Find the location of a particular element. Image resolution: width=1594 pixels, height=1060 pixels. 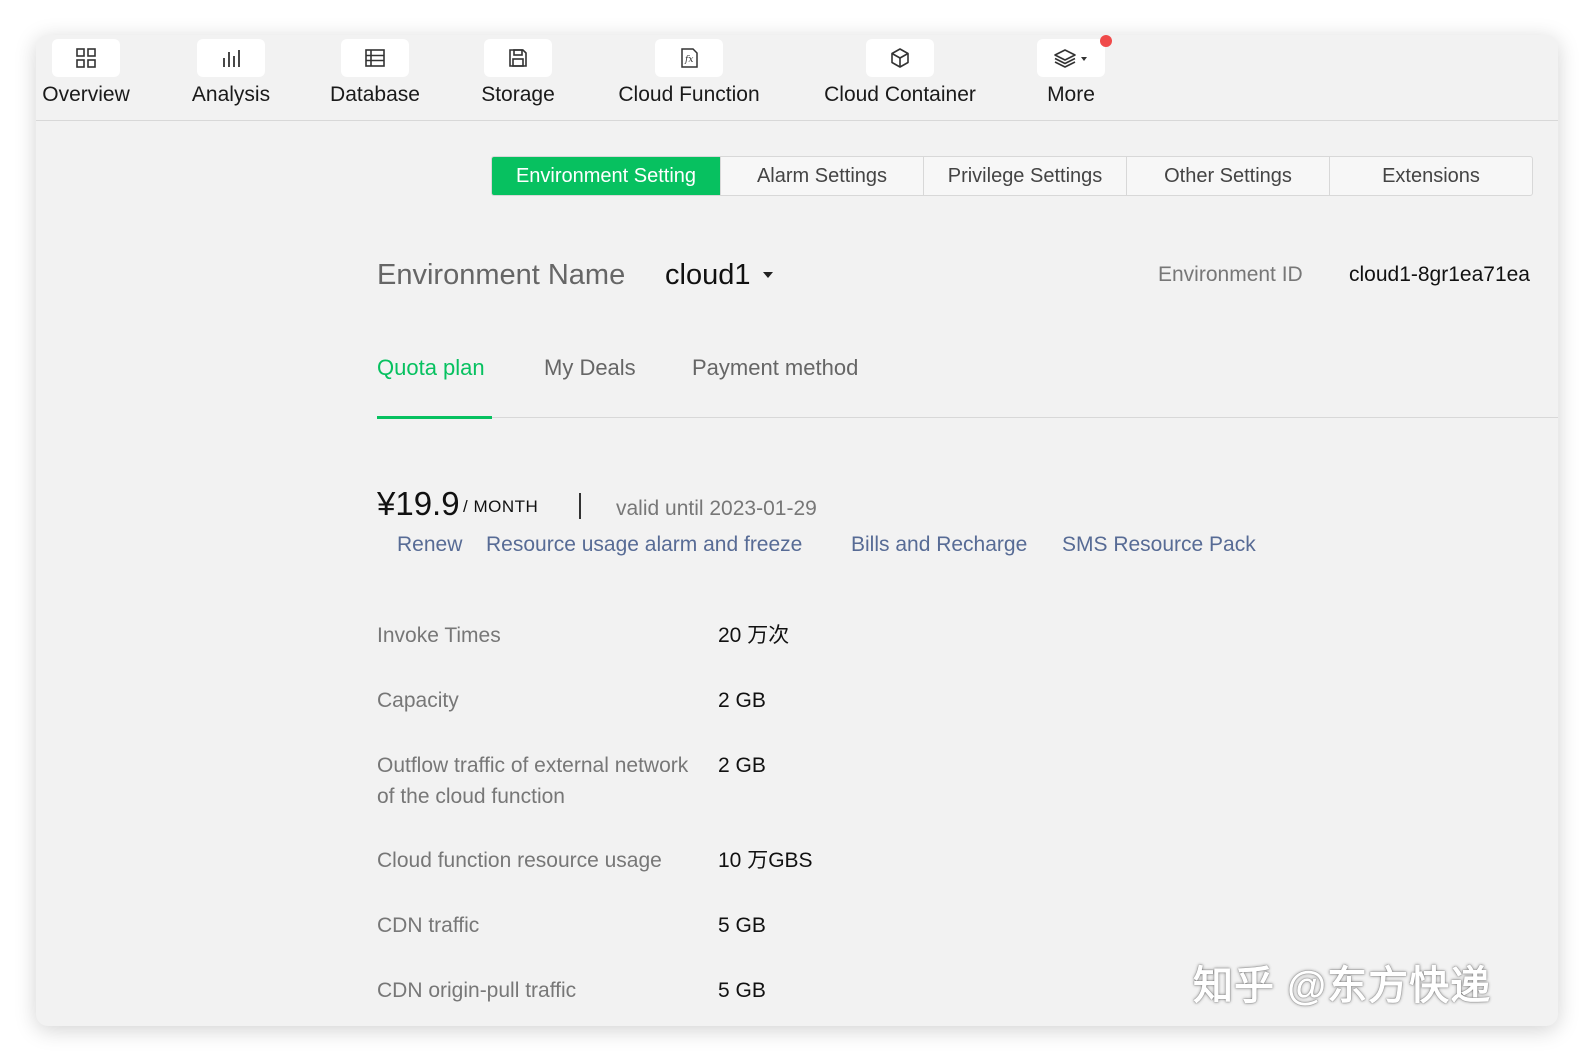

toolbar-label: More is located at coordinates (1071, 94).